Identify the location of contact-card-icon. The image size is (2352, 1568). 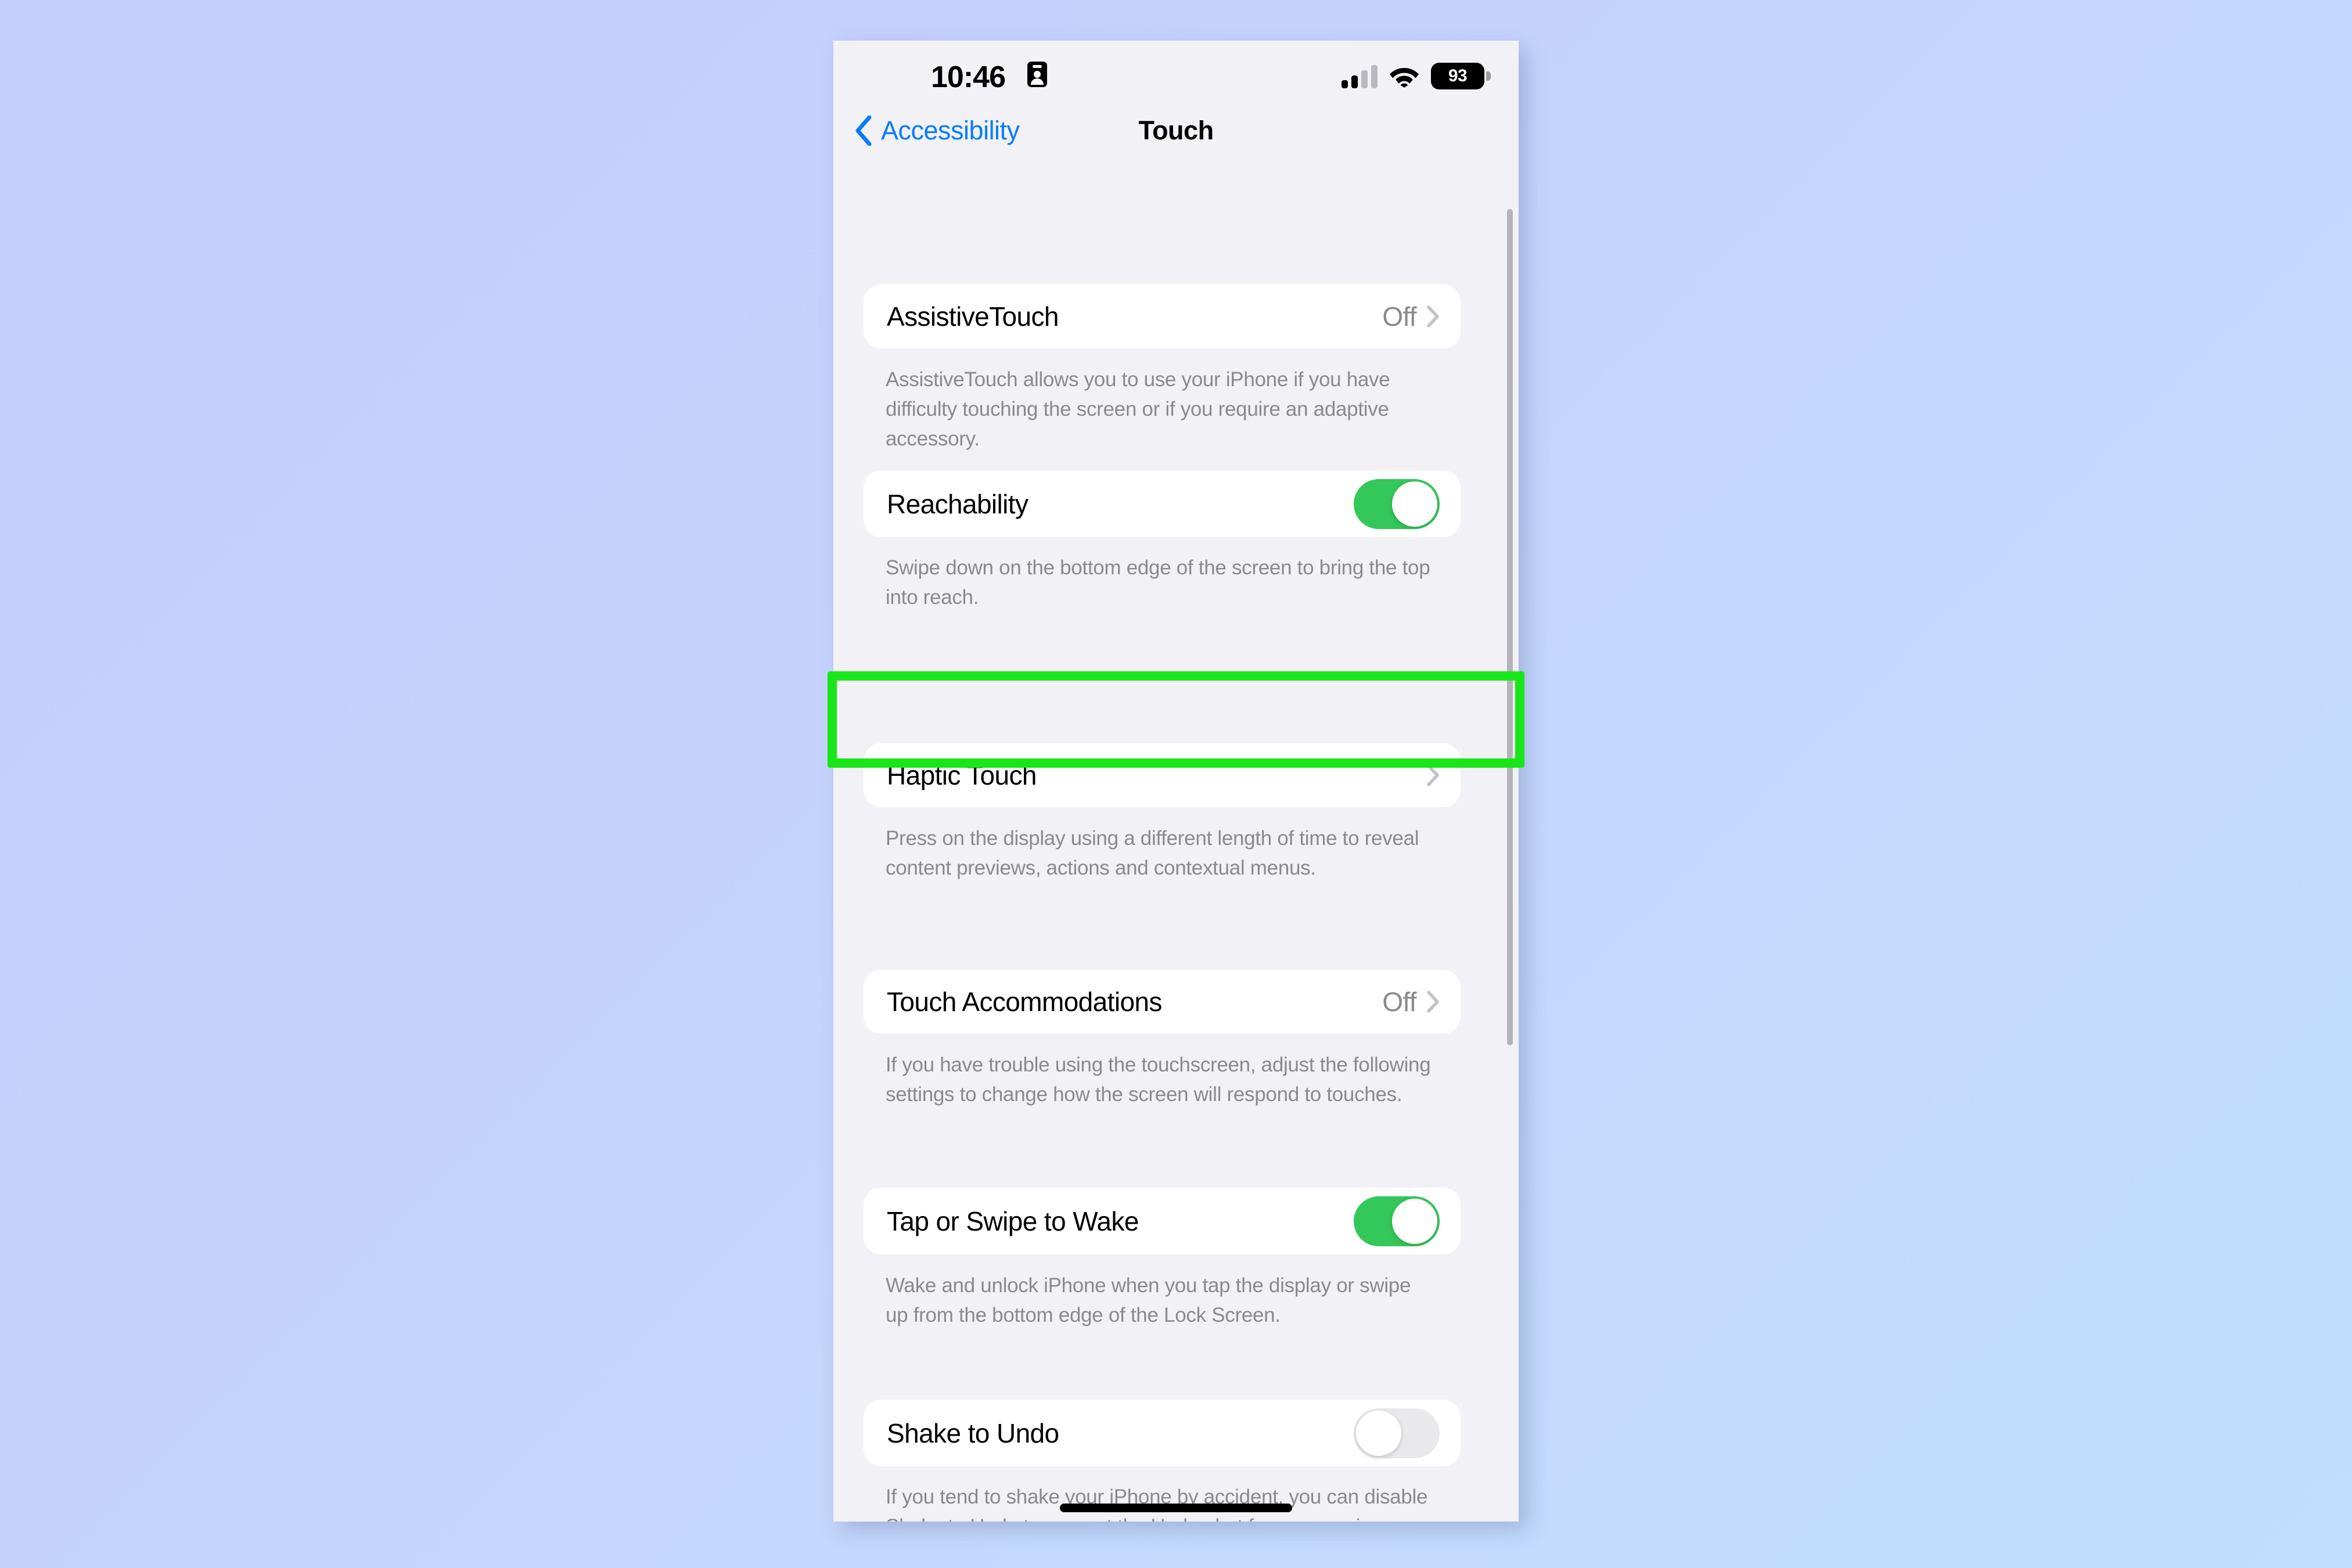
(1037, 76).